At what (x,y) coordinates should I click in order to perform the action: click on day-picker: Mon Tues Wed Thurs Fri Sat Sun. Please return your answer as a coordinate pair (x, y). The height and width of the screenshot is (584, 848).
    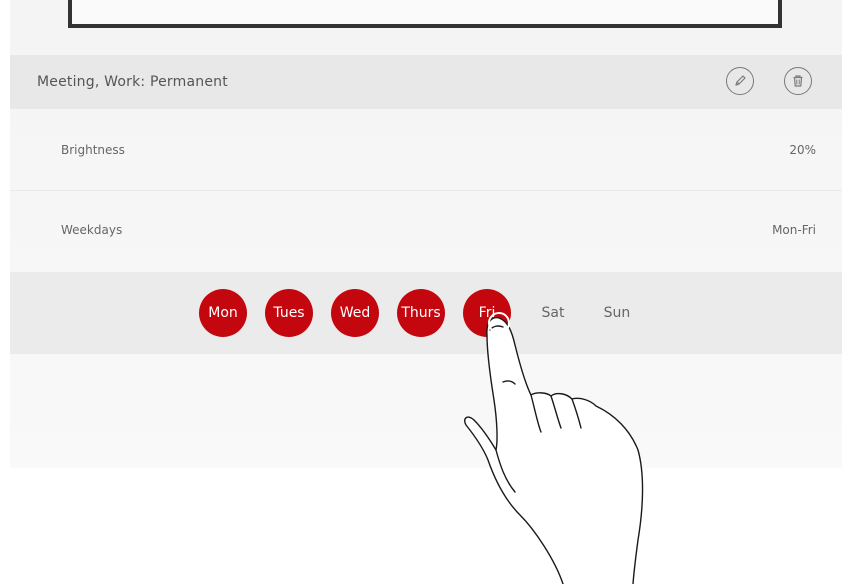
    Looking at the image, I should click on (426, 313).